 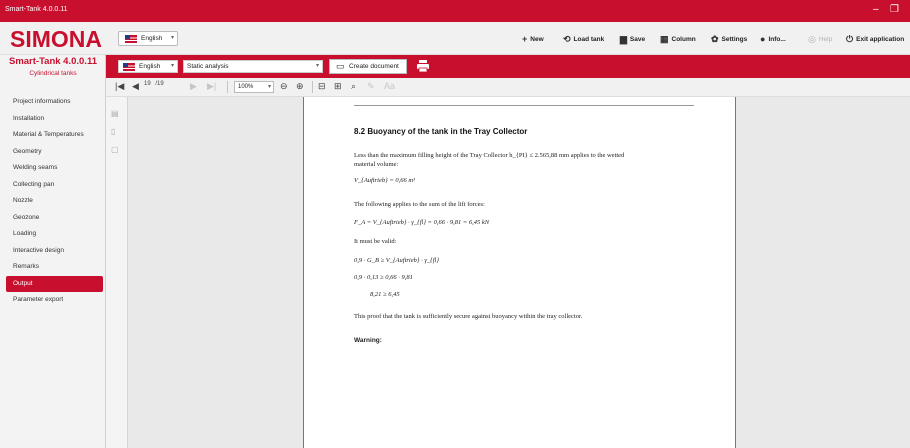 What do you see at coordinates (152, 38) in the screenshot?
I see `language-label: English` at bounding box center [152, 38].